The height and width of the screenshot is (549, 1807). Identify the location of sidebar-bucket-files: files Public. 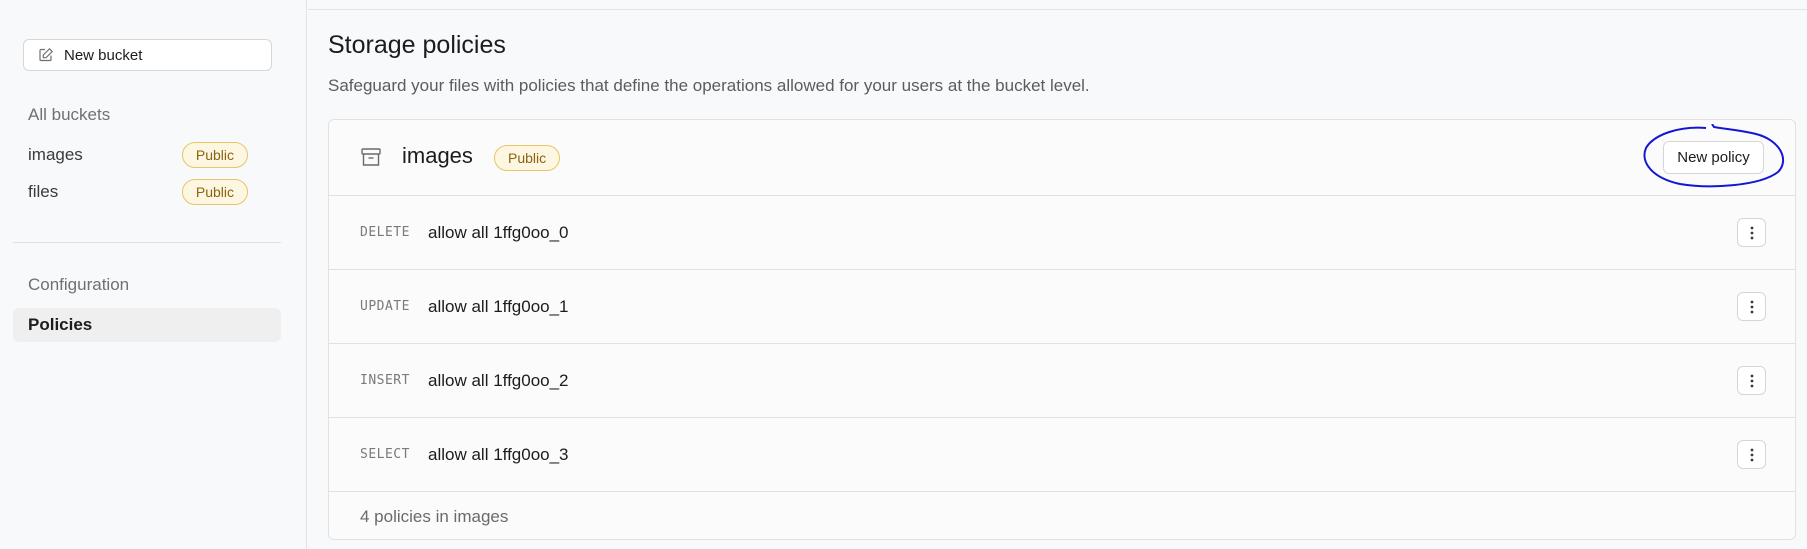
(138, 192).